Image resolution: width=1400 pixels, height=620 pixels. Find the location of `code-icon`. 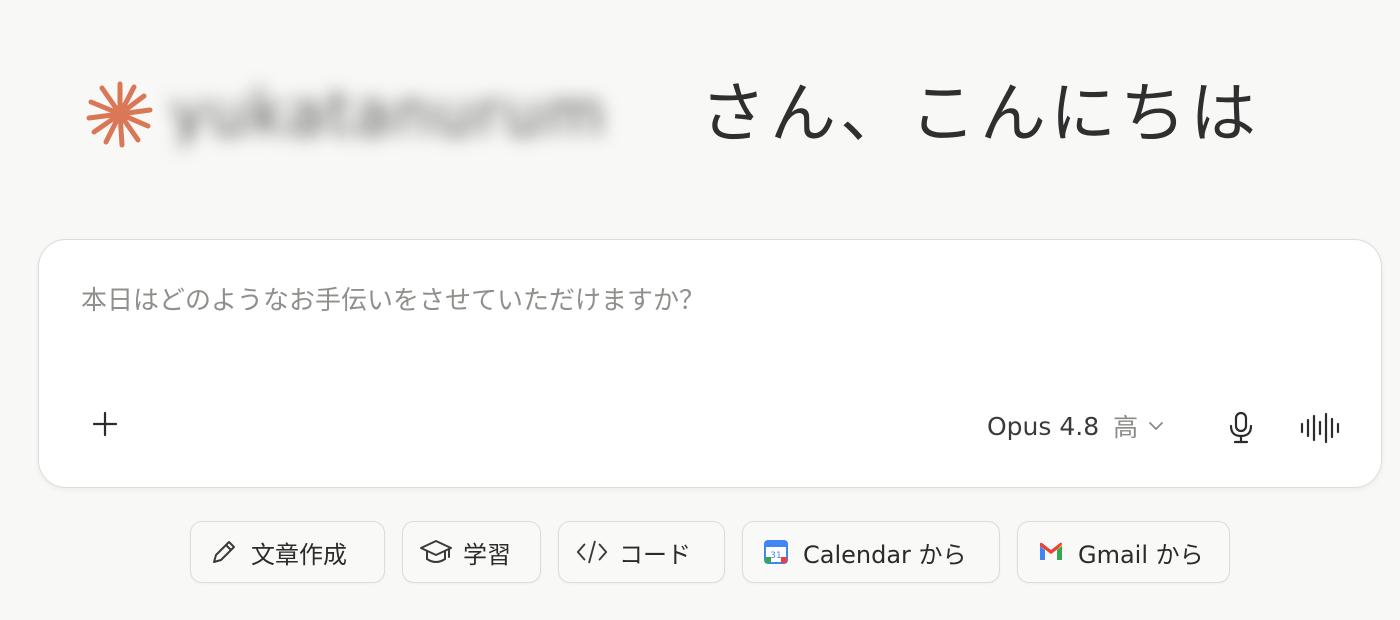

code-icon is located at coordinates (592, 552).